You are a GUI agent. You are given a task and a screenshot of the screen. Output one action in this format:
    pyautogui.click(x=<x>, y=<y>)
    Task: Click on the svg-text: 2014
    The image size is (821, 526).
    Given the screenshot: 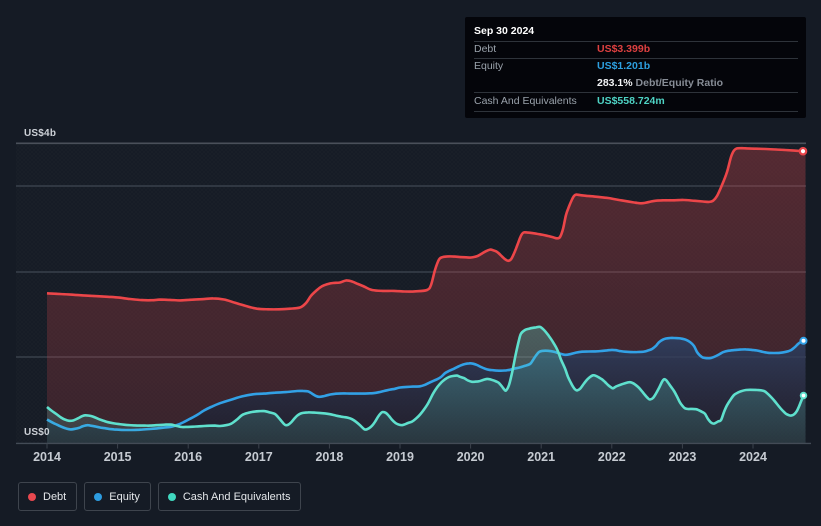 What is the action you would take?
    pyautogui.click(x=47, y=457)
    